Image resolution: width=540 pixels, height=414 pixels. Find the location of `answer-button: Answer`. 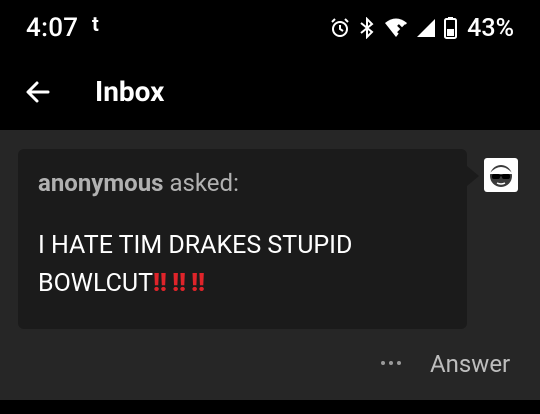

answer-button: Answer is located at coordinates (470, 364).